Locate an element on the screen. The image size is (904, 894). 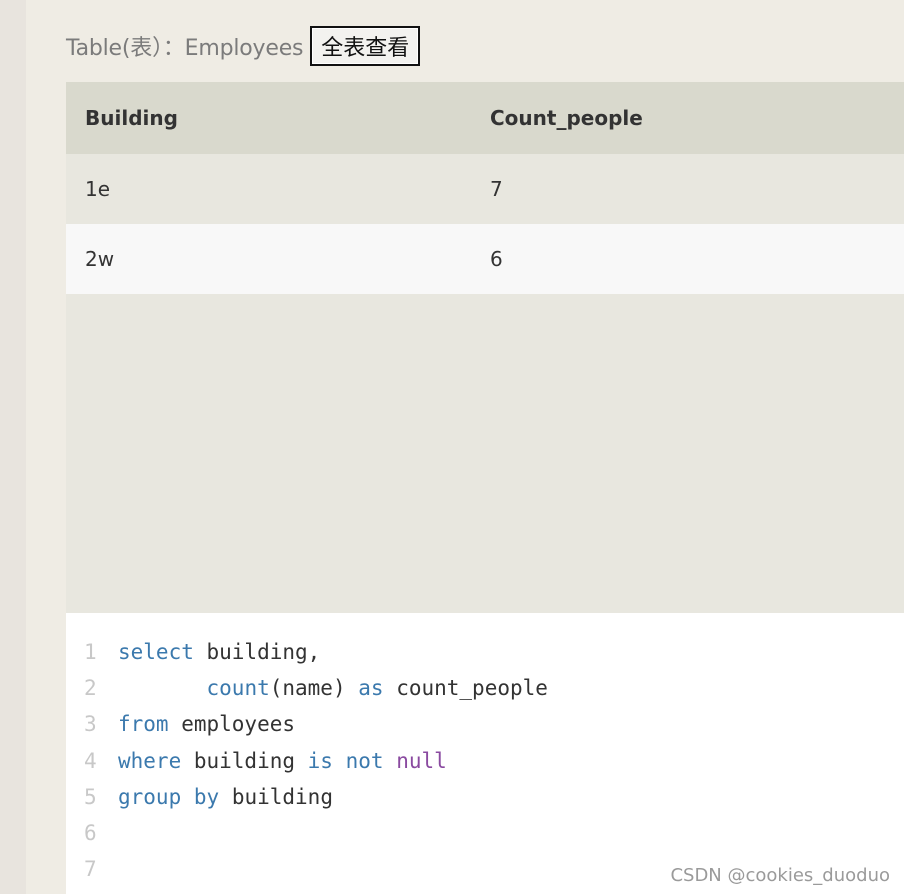
code-line: 6 is located at coordinates (92, 833).